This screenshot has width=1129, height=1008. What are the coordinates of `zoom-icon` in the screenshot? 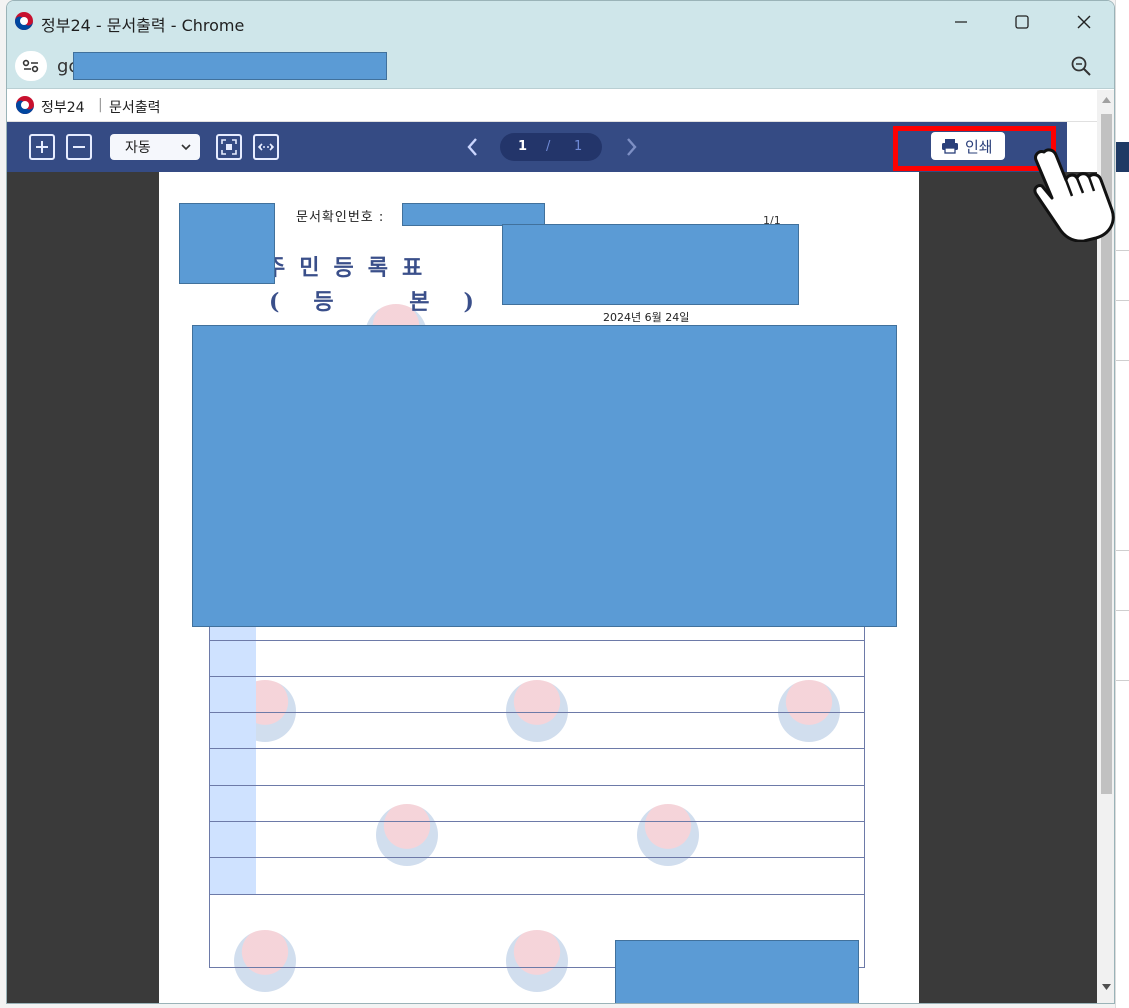 It's located at (1081, 66).